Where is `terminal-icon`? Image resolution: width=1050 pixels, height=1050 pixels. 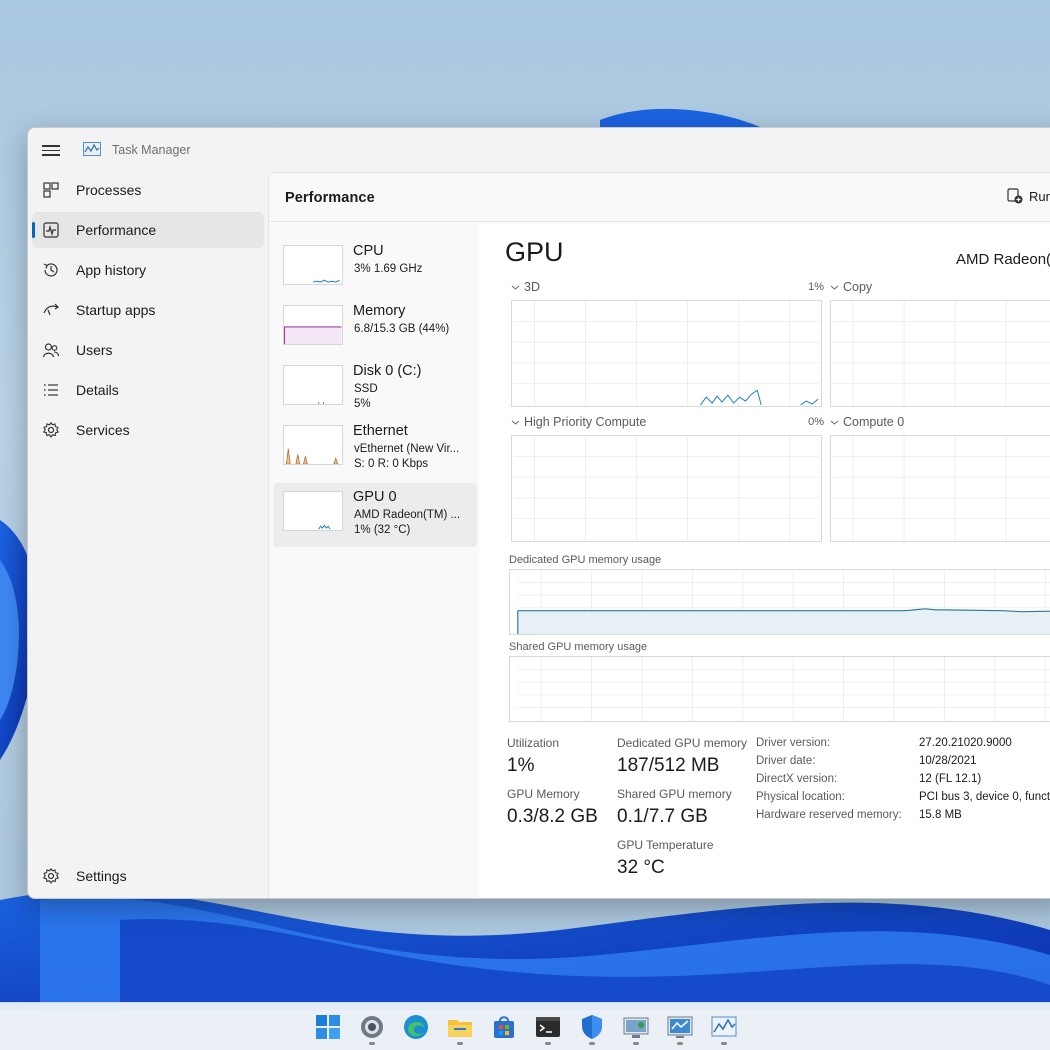
terminal-icon is located at coordinates (548, 1027).